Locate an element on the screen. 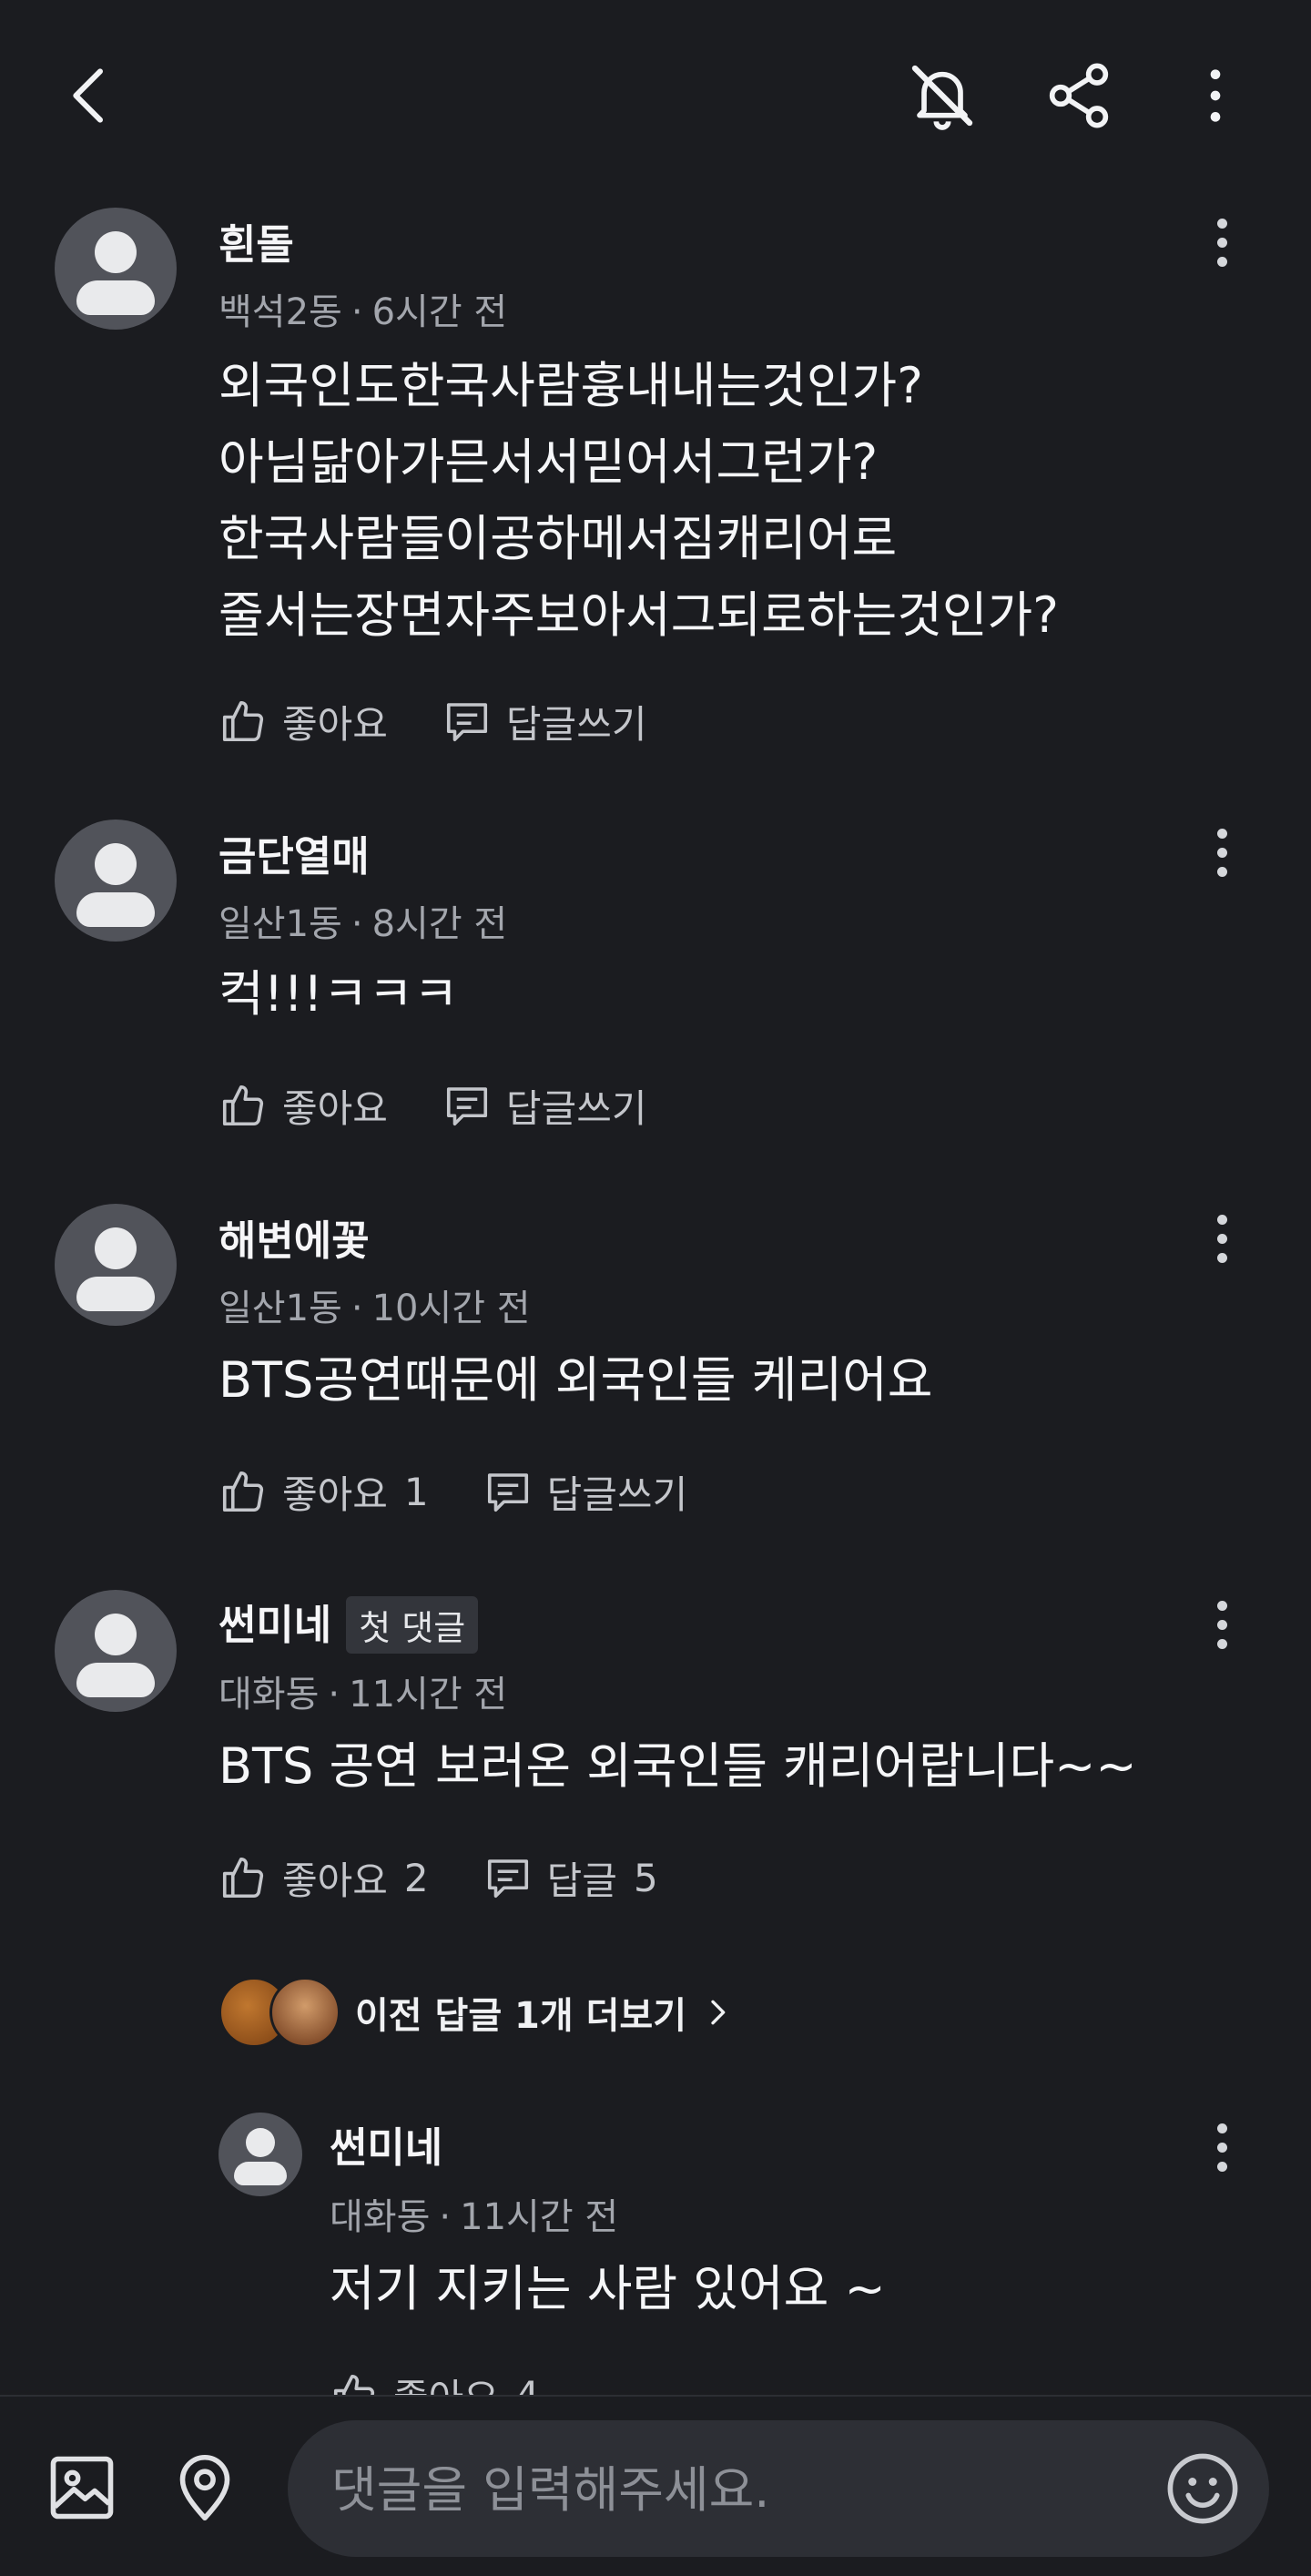  notification-toggle-button is located at coordinates (942, 96).